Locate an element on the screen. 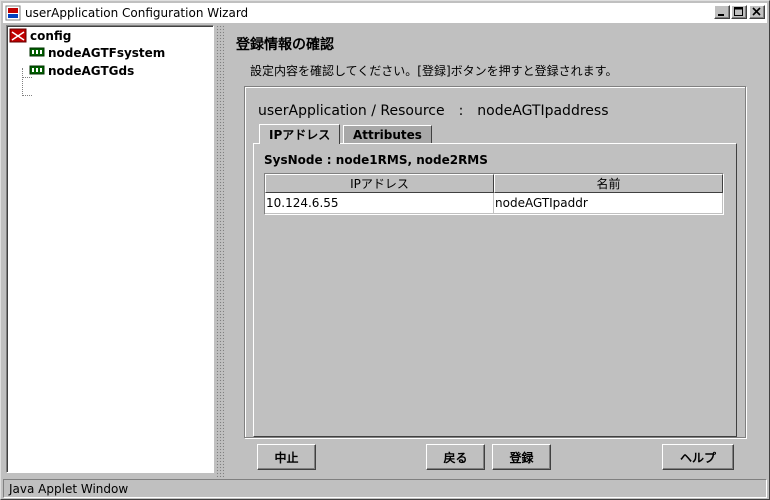 The image size is (770, 500). help-button: ヘルプ is located at coordinates (698, 457).